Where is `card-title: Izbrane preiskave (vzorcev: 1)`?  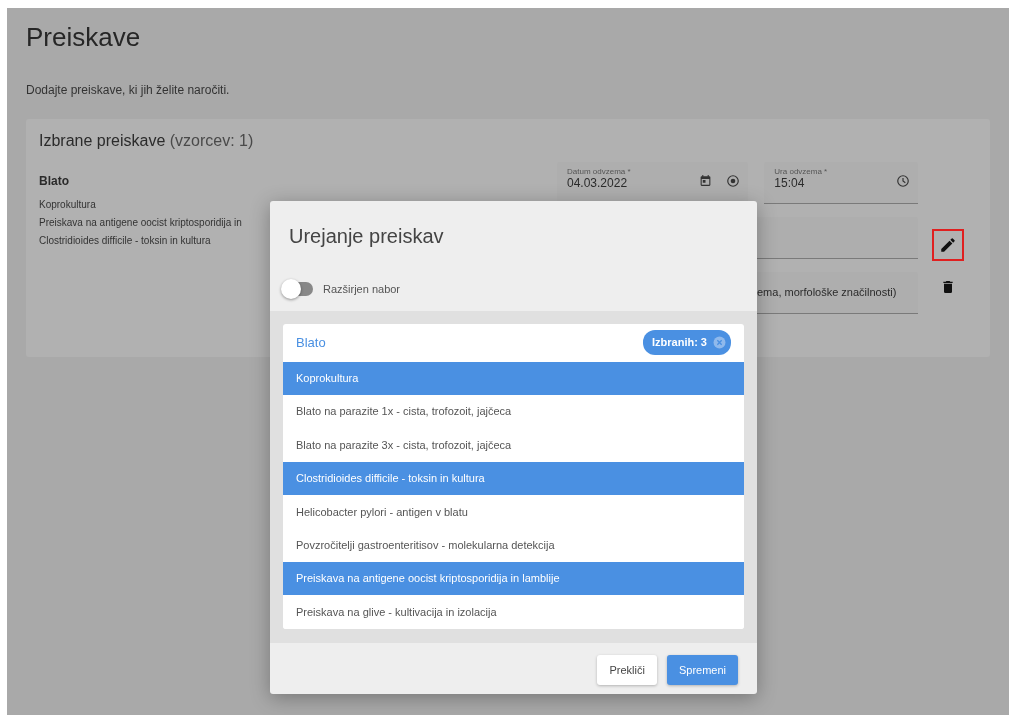 card-title: Izbrane preiskave (vzorcev: 1) is located at coordinates (147, 141).